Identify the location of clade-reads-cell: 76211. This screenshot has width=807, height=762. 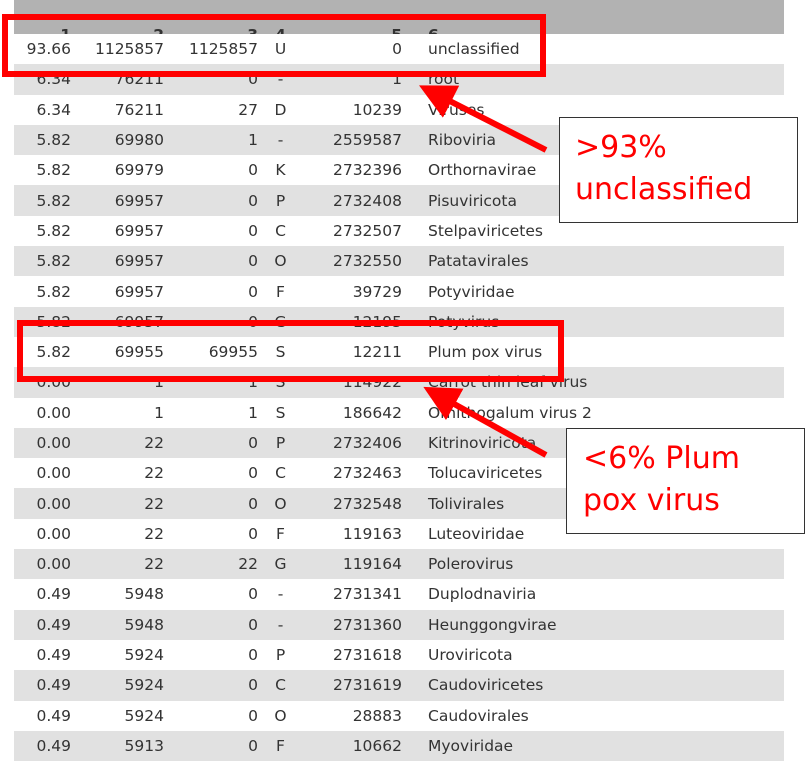
(139, 109).